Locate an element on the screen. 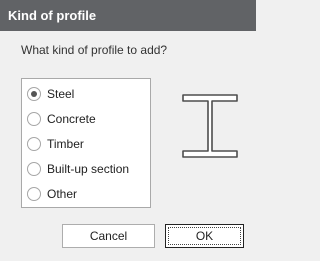 Image resolution: width=320 pixels, height=261 pixels. option-built-up-section: Built-up section is located at coordinates (87, 169).